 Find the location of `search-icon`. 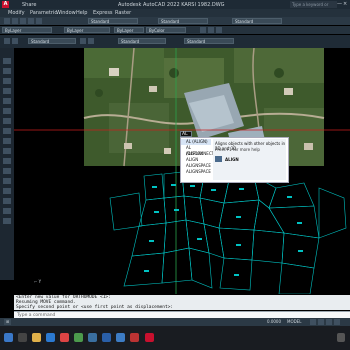

search-icon is located at coordinates (22, 337).